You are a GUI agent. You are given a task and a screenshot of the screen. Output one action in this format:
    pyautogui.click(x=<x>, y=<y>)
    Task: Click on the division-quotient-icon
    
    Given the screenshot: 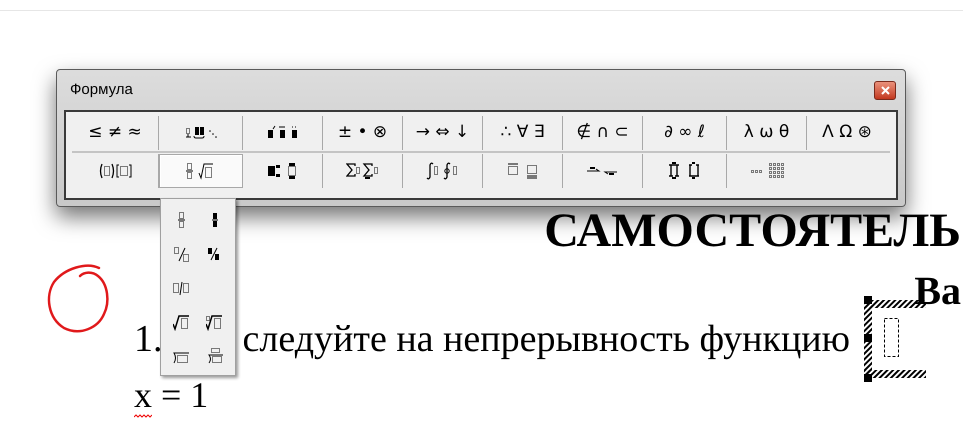 What is the action you would take?
    pyautogui.click(x=215, y=356)
    